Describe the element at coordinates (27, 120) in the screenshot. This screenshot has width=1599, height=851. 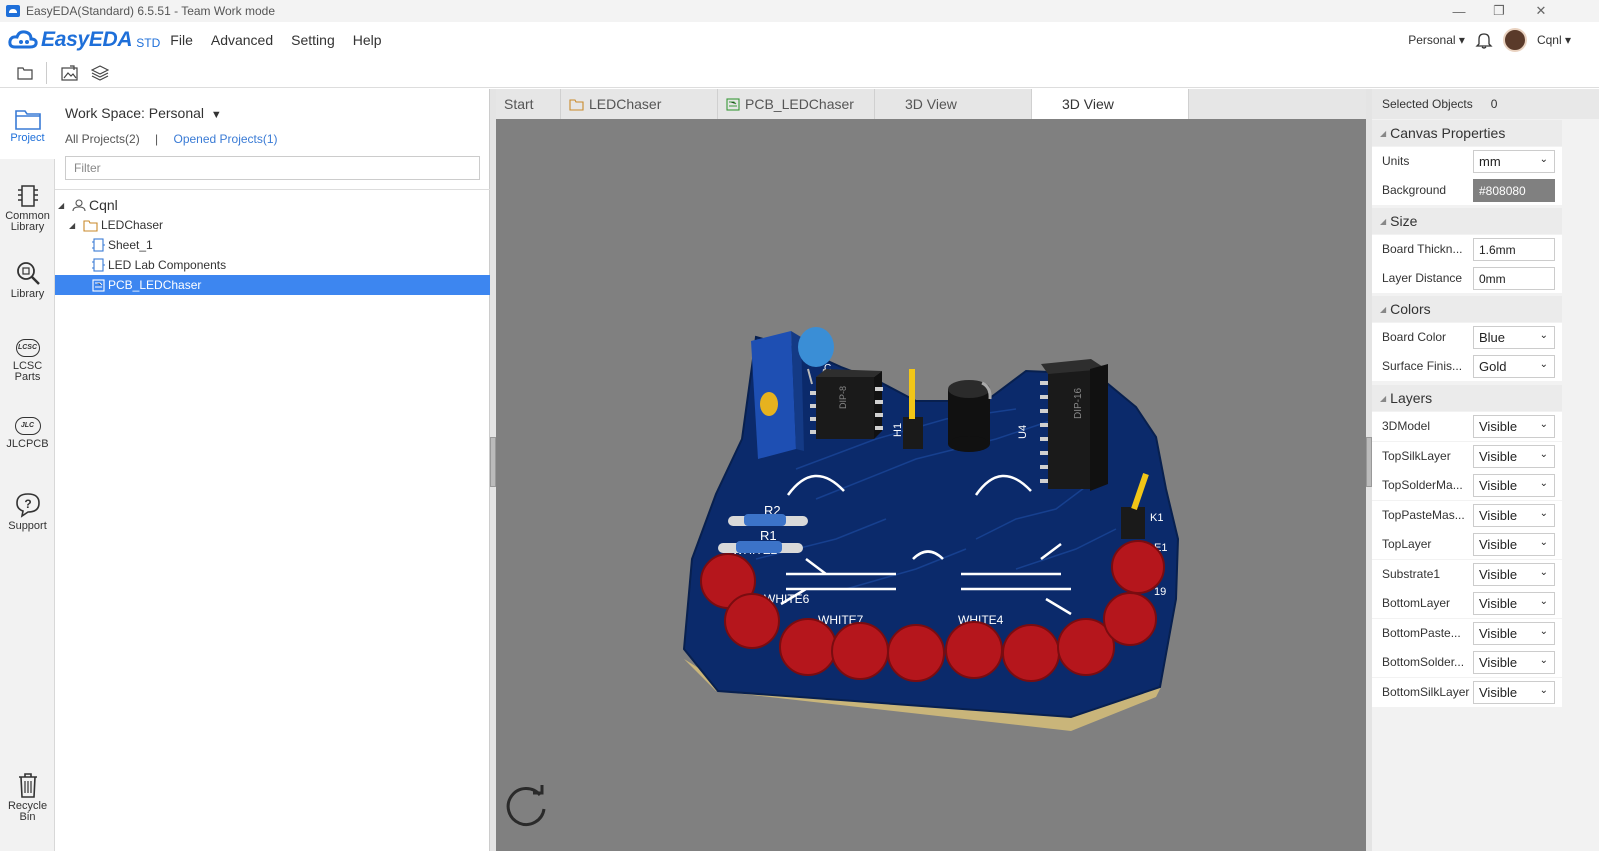
I see `project-icon` at that location.